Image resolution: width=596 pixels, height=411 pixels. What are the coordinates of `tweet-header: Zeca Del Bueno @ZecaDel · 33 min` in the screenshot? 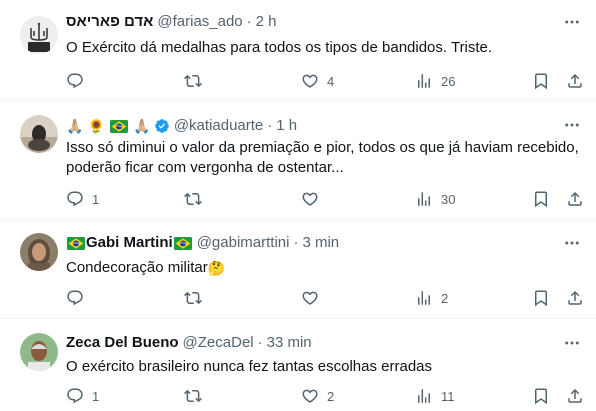 It's located at (189, 343).